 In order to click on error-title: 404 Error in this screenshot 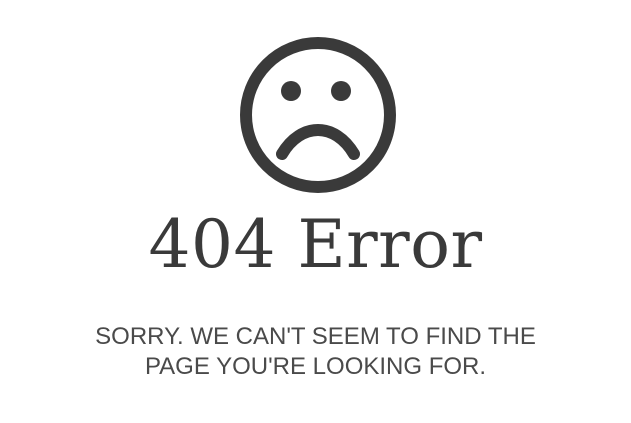, I will do `click(315, 244)`.